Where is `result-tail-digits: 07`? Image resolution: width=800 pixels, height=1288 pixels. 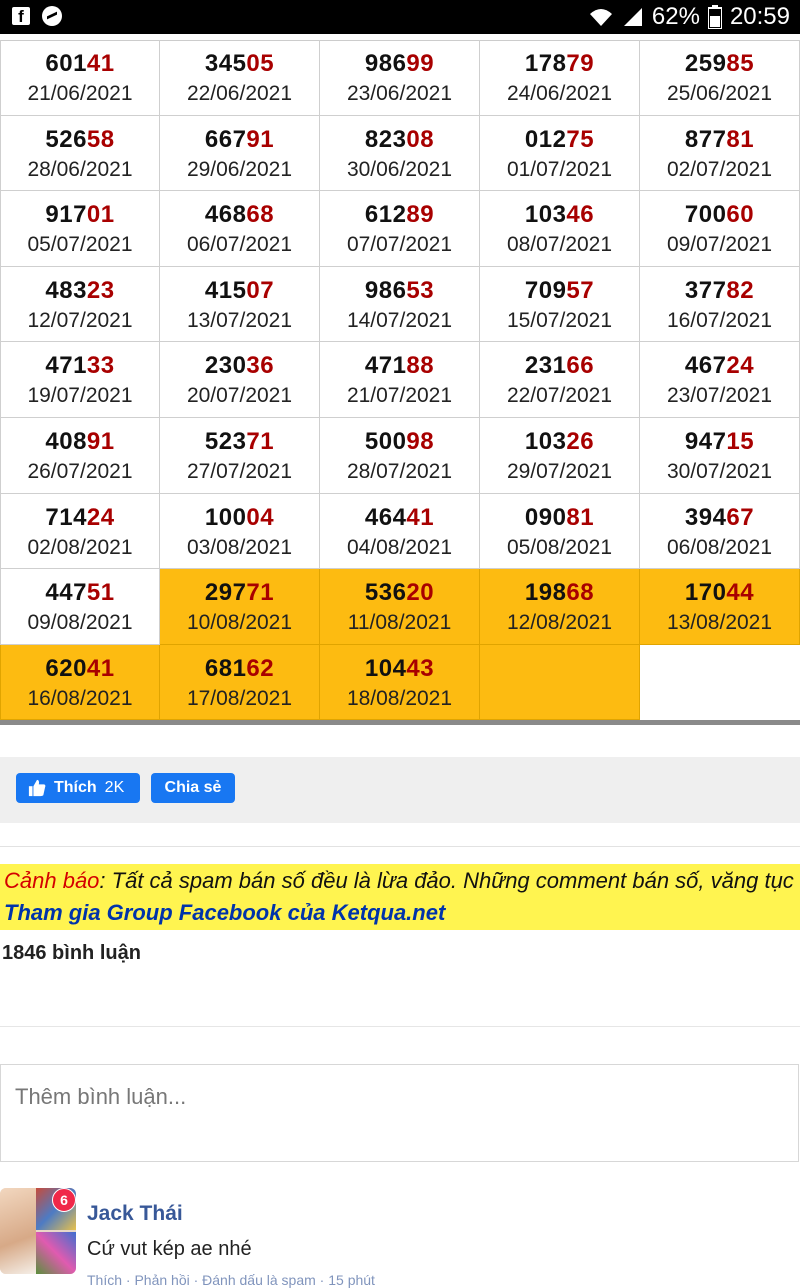
result-tail-digits: 07 is located at coordinates (260, 290).